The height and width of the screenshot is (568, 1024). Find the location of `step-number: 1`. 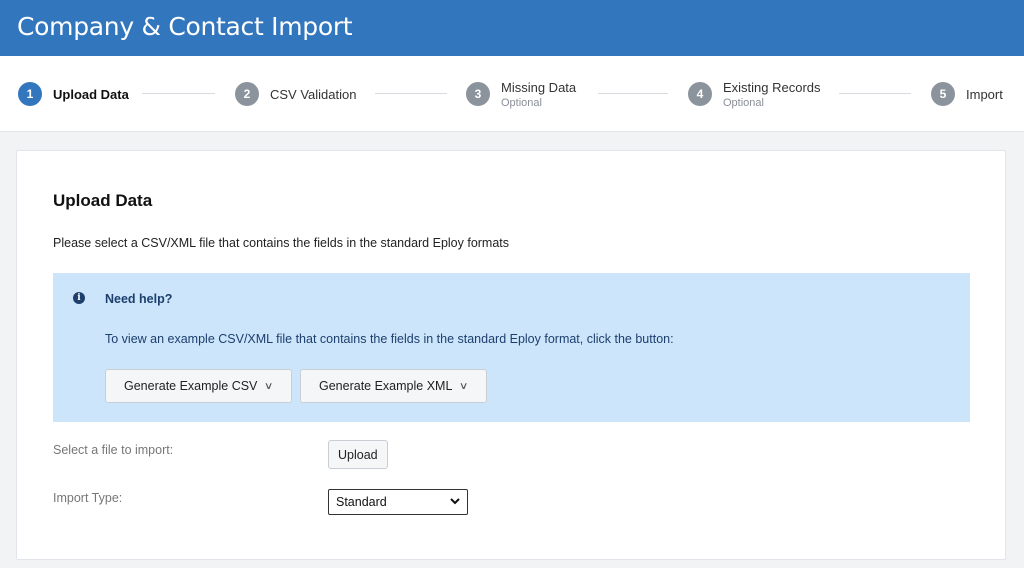

step-number: 1 is located at coordinates (30, 94).